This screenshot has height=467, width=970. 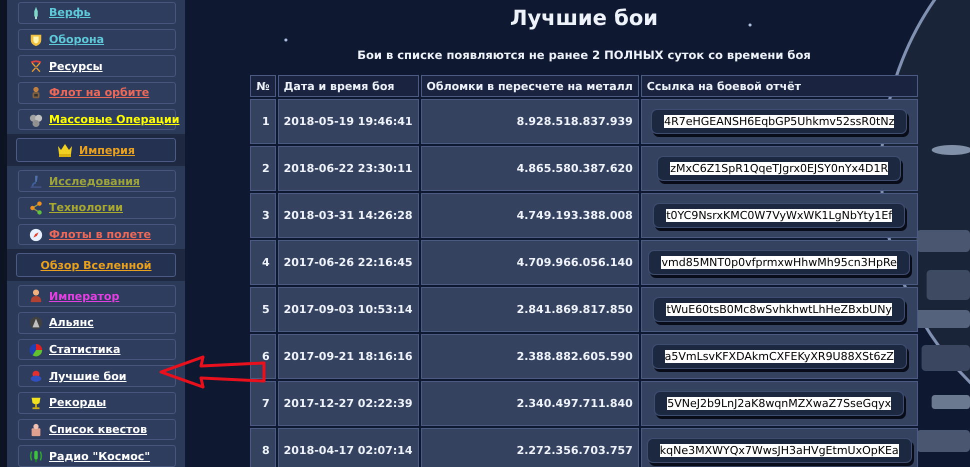 What do you see at coordinates (36, 66) in the screenshot?
I see `pickaxes-icon` at bounding box center [36, 66].